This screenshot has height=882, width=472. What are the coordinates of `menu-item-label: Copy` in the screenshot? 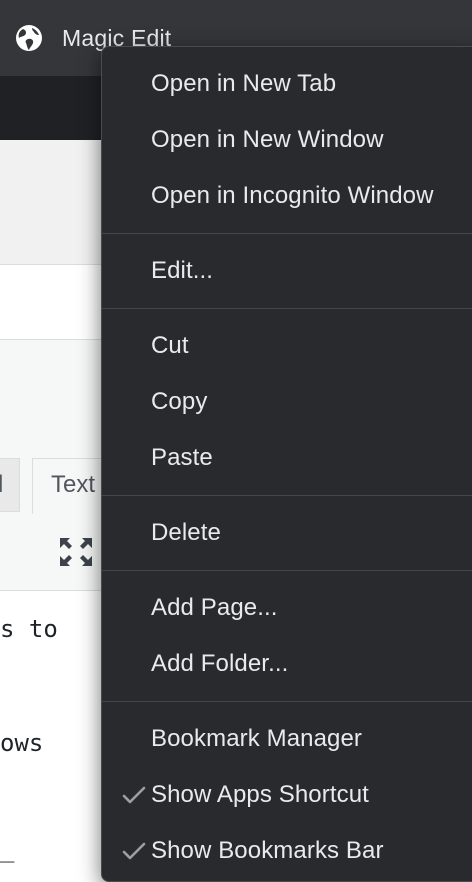 It's located at (179, 401).